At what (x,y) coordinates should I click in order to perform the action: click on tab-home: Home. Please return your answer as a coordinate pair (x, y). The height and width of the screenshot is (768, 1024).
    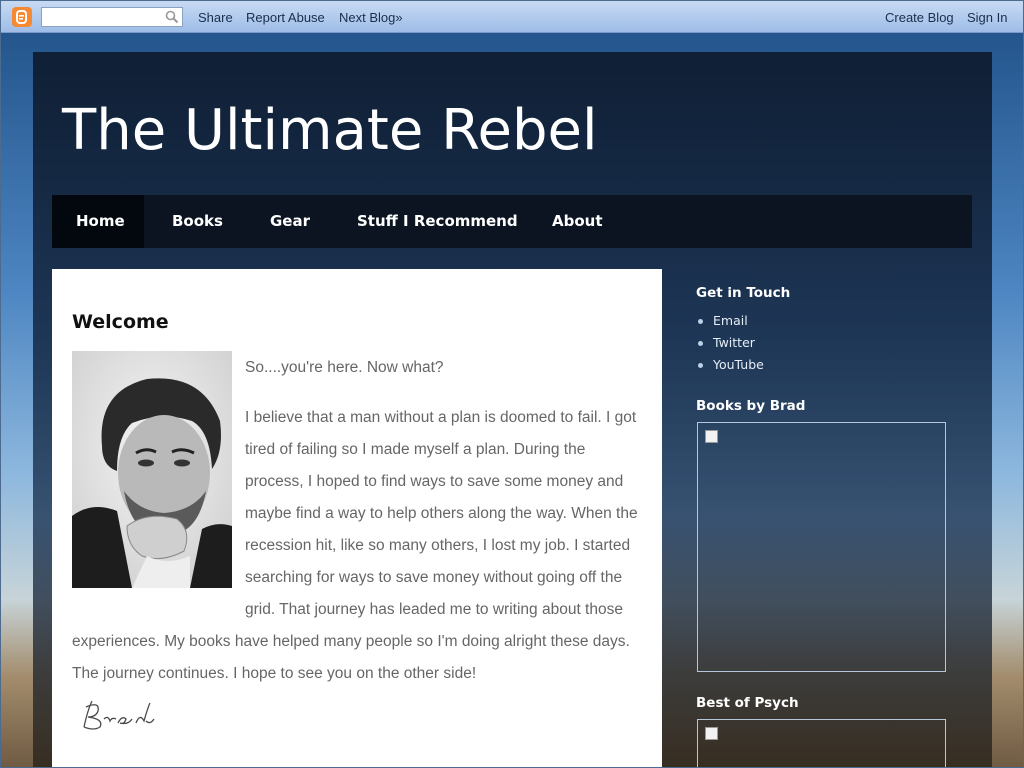
    Looking at the image, I should click on (98, 221).